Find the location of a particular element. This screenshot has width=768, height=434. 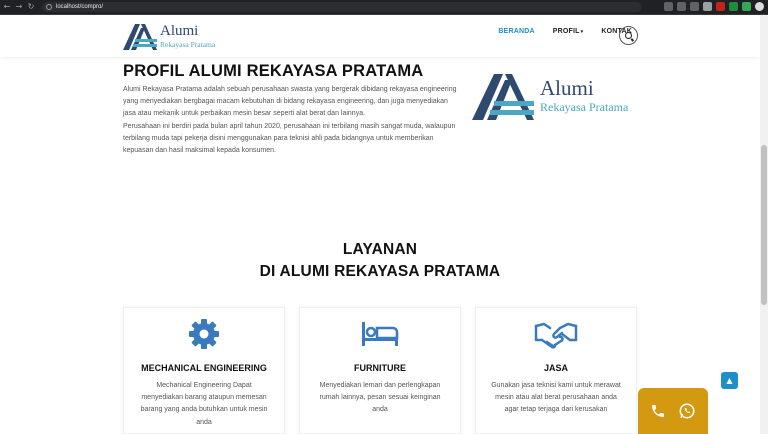

reload-icon: ↻ is located at coordinates (31, 7).